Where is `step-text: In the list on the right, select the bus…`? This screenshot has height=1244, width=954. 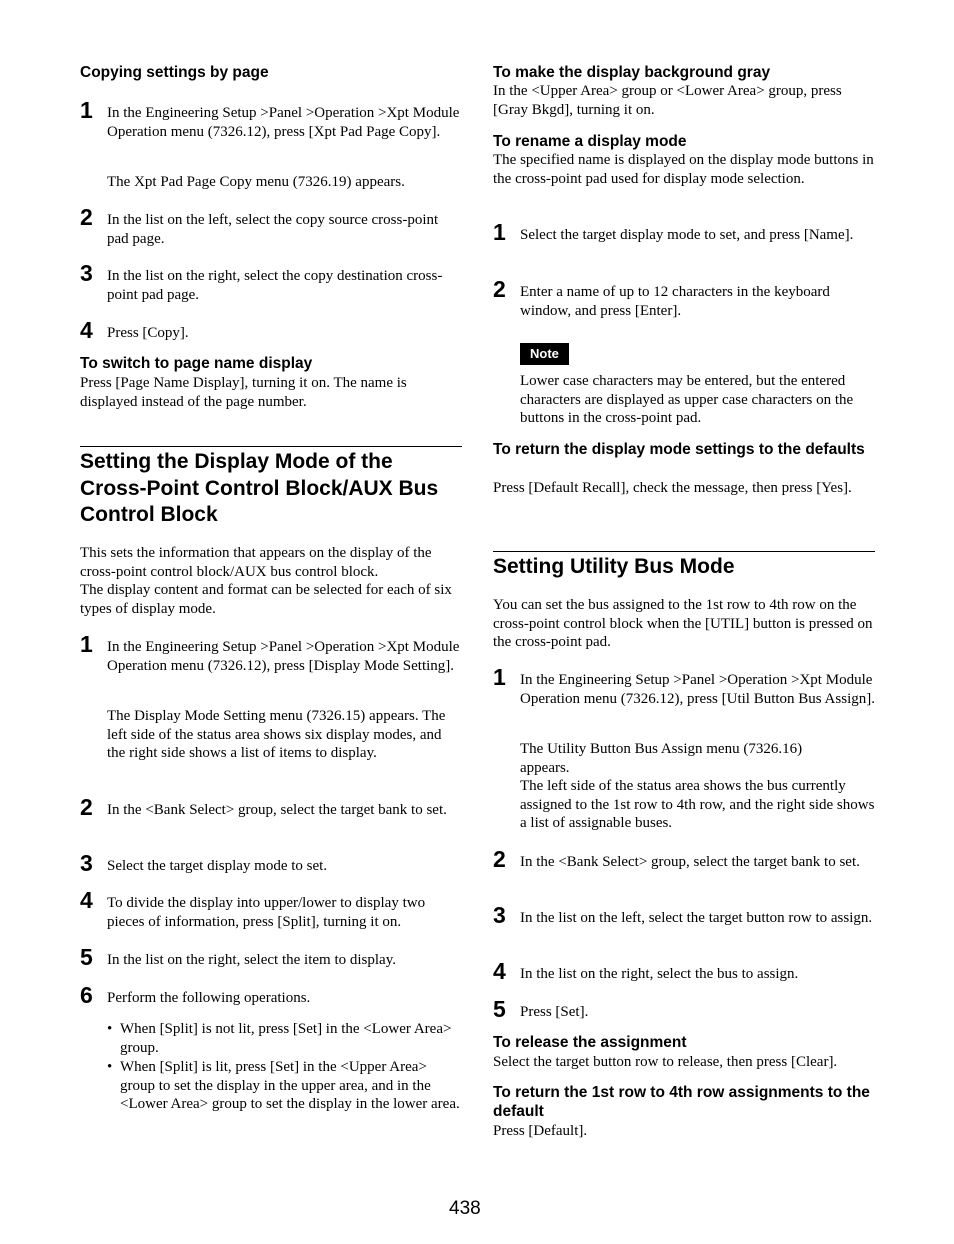 step-text: In the list on the right, select the bus… is located at coordinates (659, 974).